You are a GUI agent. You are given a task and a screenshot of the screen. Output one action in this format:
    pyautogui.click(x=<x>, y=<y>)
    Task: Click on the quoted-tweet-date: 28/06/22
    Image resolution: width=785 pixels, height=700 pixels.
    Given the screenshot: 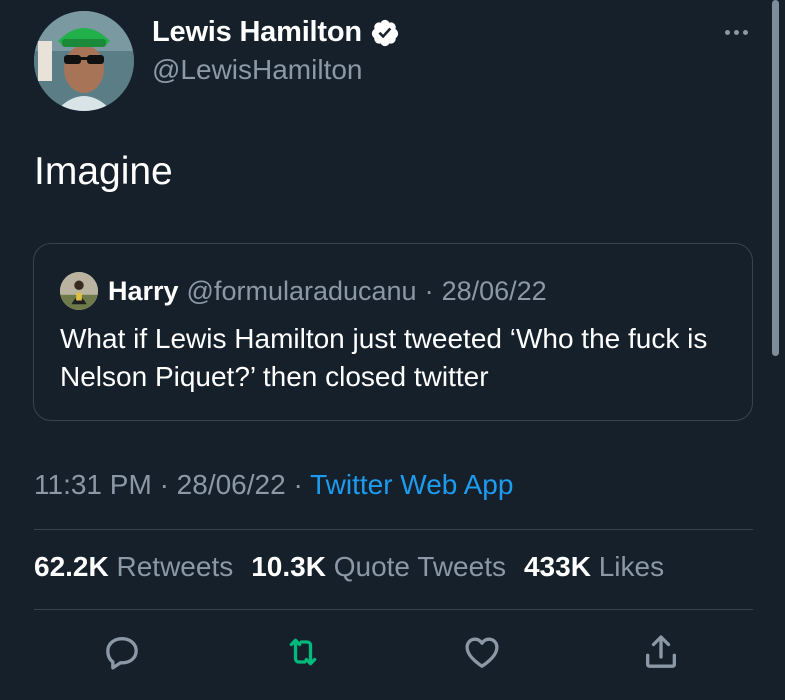 What is the action you would take?
    pyautogui.click(x=494, y=290)
    